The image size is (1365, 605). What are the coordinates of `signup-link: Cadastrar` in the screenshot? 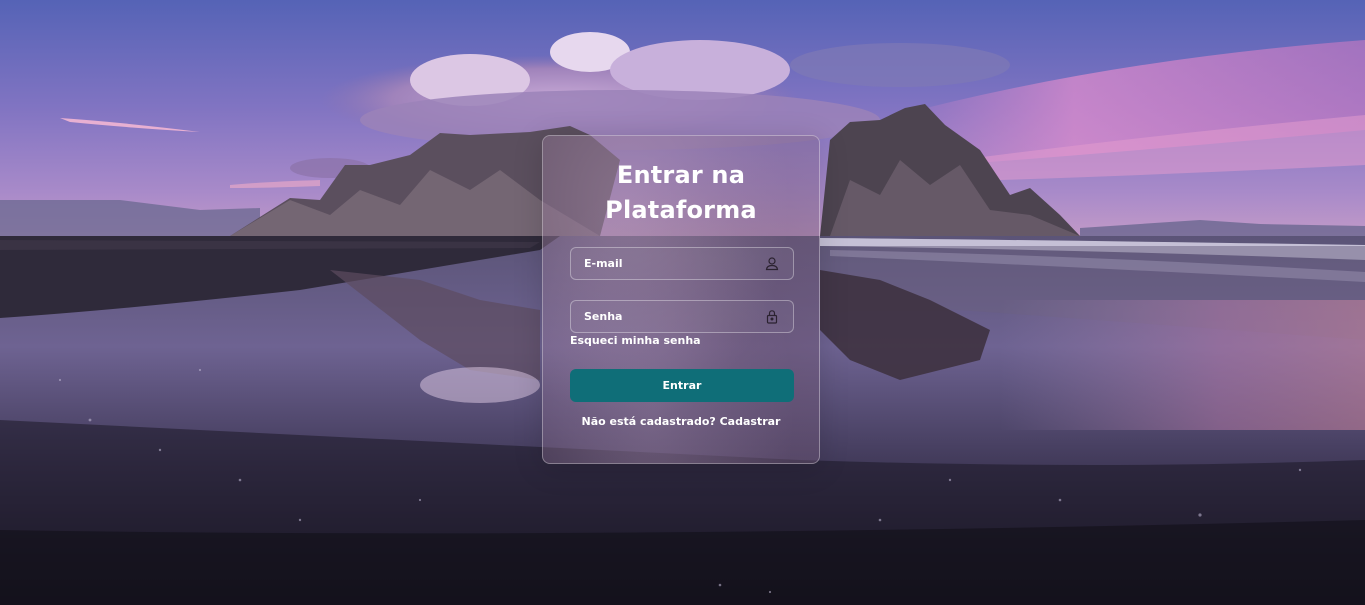 It's located at (750, 421).